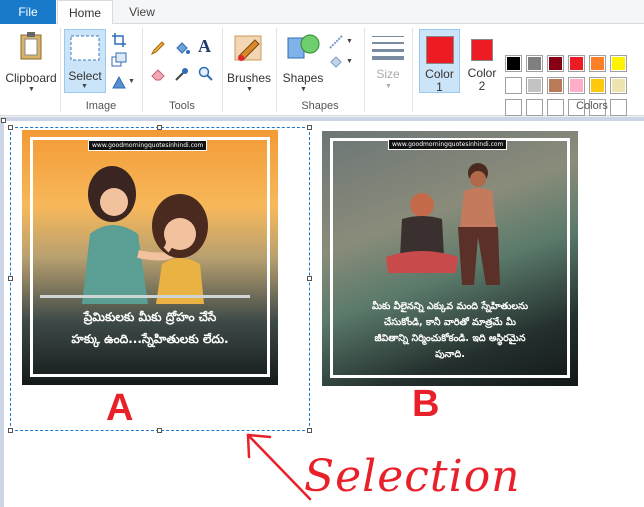  Describe the element at coordinates (303, 46) in the screenshot. I see `shapes-icon` at that location.